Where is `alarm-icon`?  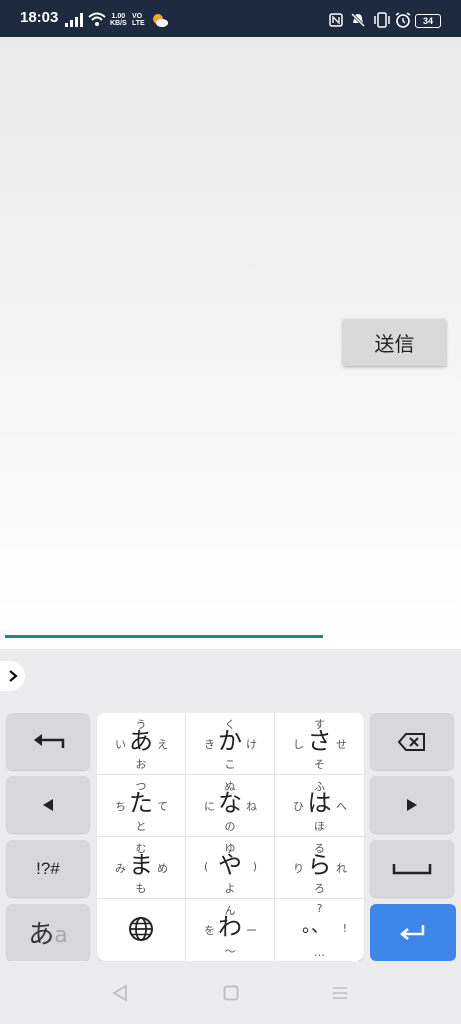
alarm-icon is located at coordinates (403, 20).